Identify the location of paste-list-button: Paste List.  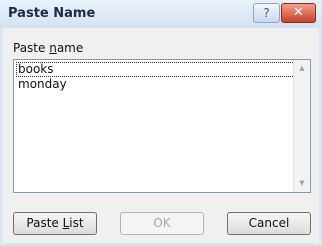
(55, 223).